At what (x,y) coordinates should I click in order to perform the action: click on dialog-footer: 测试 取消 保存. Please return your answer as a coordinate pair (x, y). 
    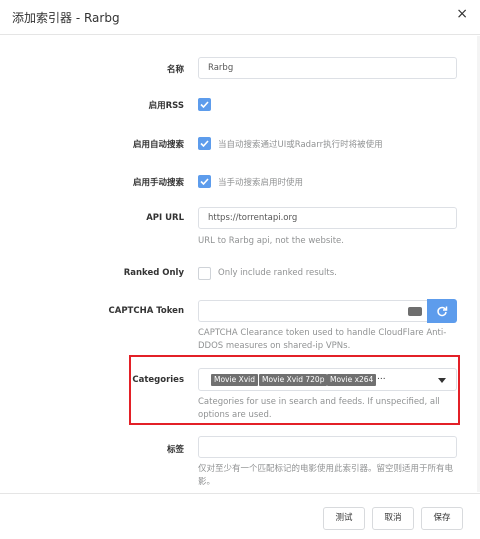
    Looking at the image, I should click on (240, 516).